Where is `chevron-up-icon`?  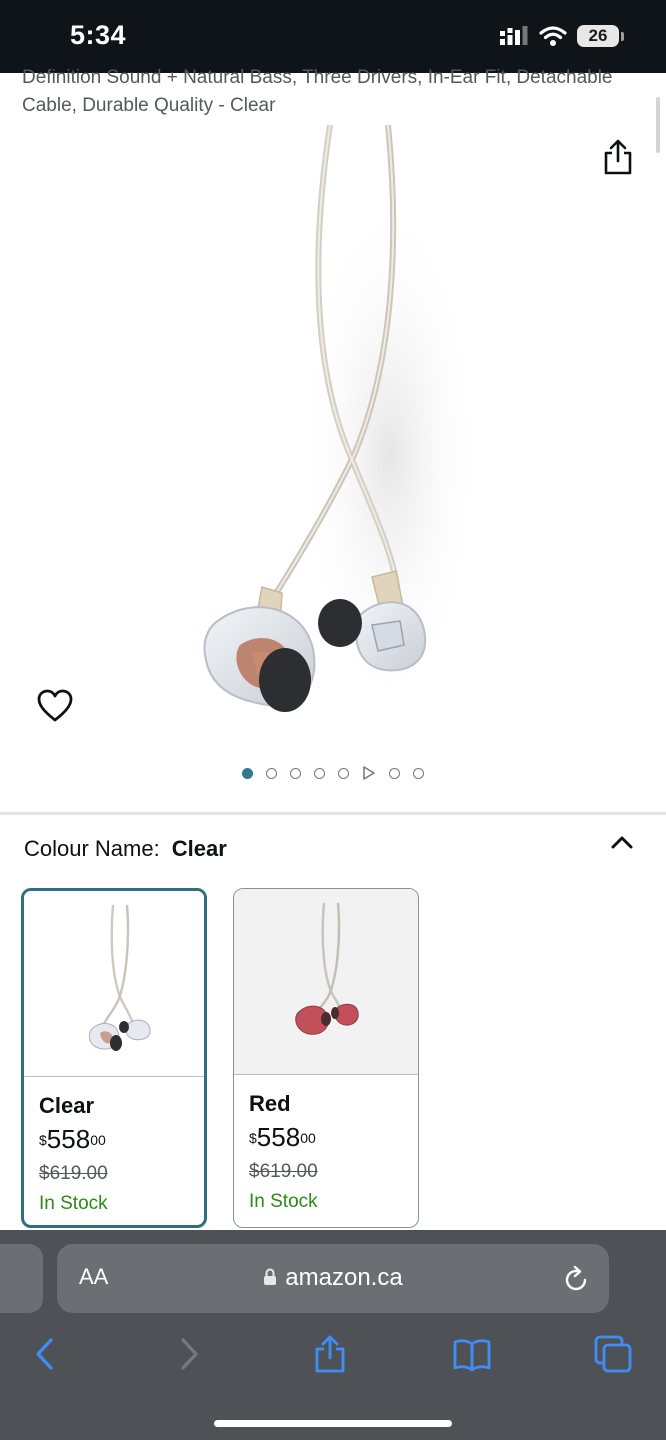 chevron-up-icon is located at coordinates (622, 843).